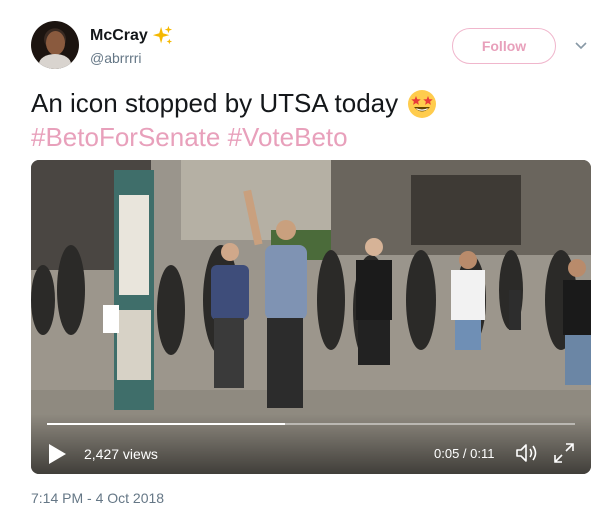  I want to click on play-icon, so click(57, 454).